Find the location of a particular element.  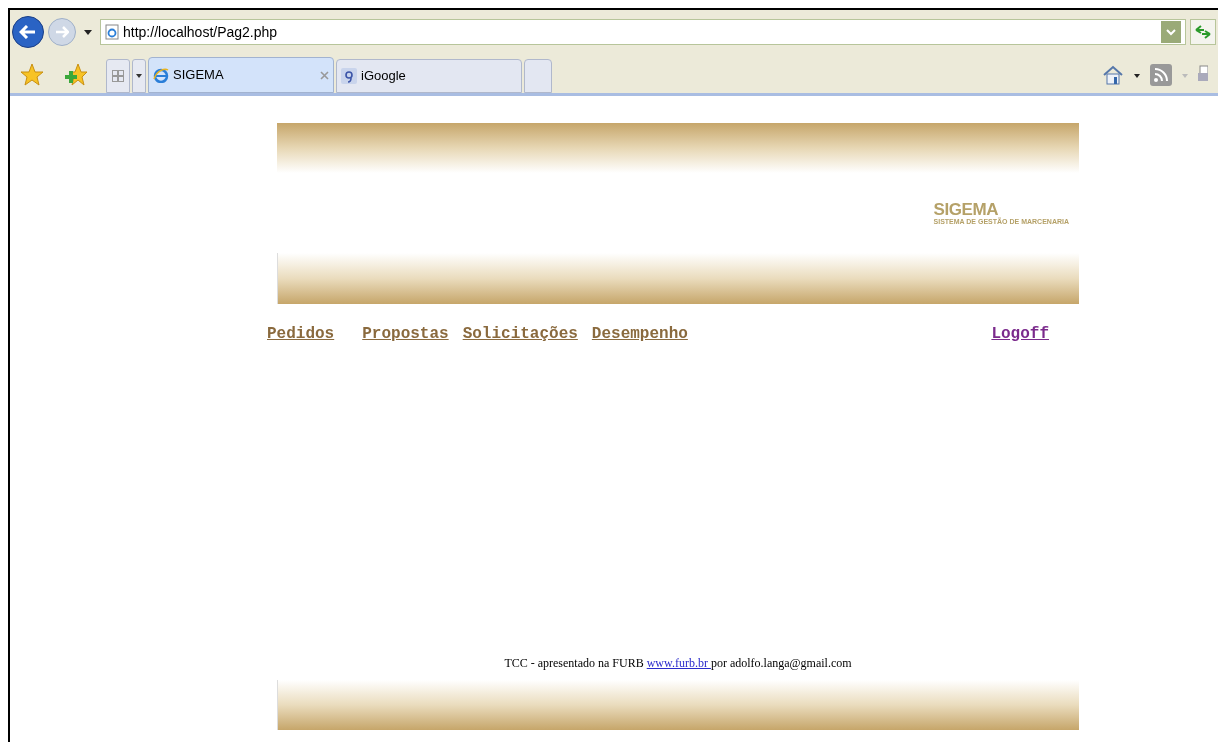

address-field: http://localhost/Pag2.php is located at coordinates (643, 32).